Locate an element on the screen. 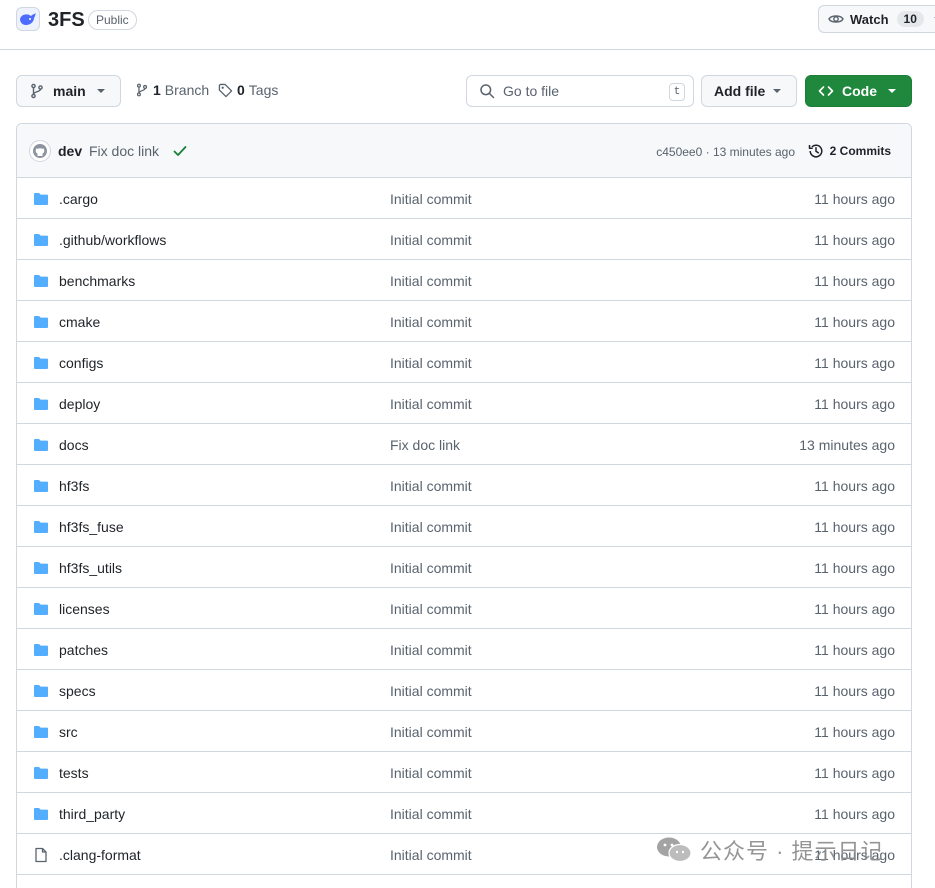 This screenshot has width=935, height=888. git-branch-icon is located at coordinates (142, 90).